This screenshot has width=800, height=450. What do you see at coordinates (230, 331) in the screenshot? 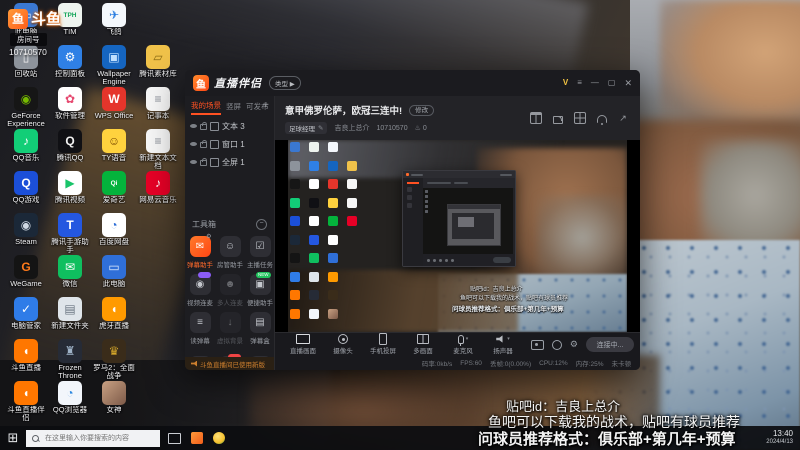
I see `toolbox-tool: ↓ 虚拟背景` at bounding box center [230, 331].